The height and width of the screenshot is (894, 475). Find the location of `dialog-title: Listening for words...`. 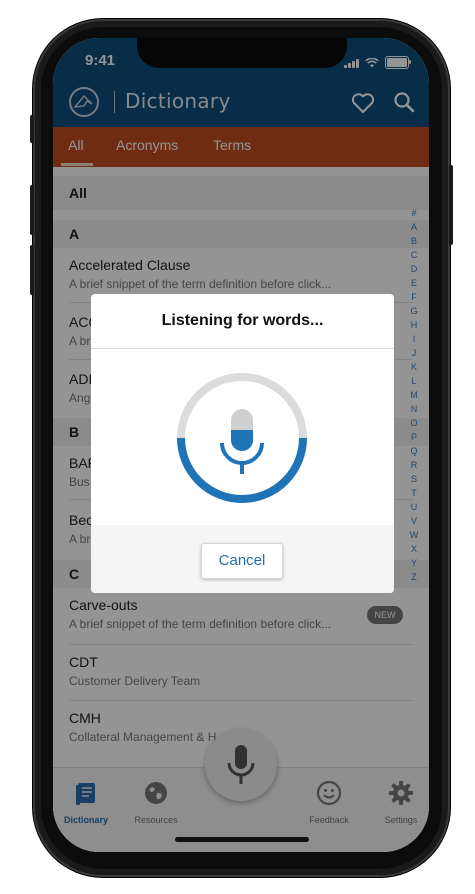

dialog-title: Listening for words... is located at coordinates (242, 320).